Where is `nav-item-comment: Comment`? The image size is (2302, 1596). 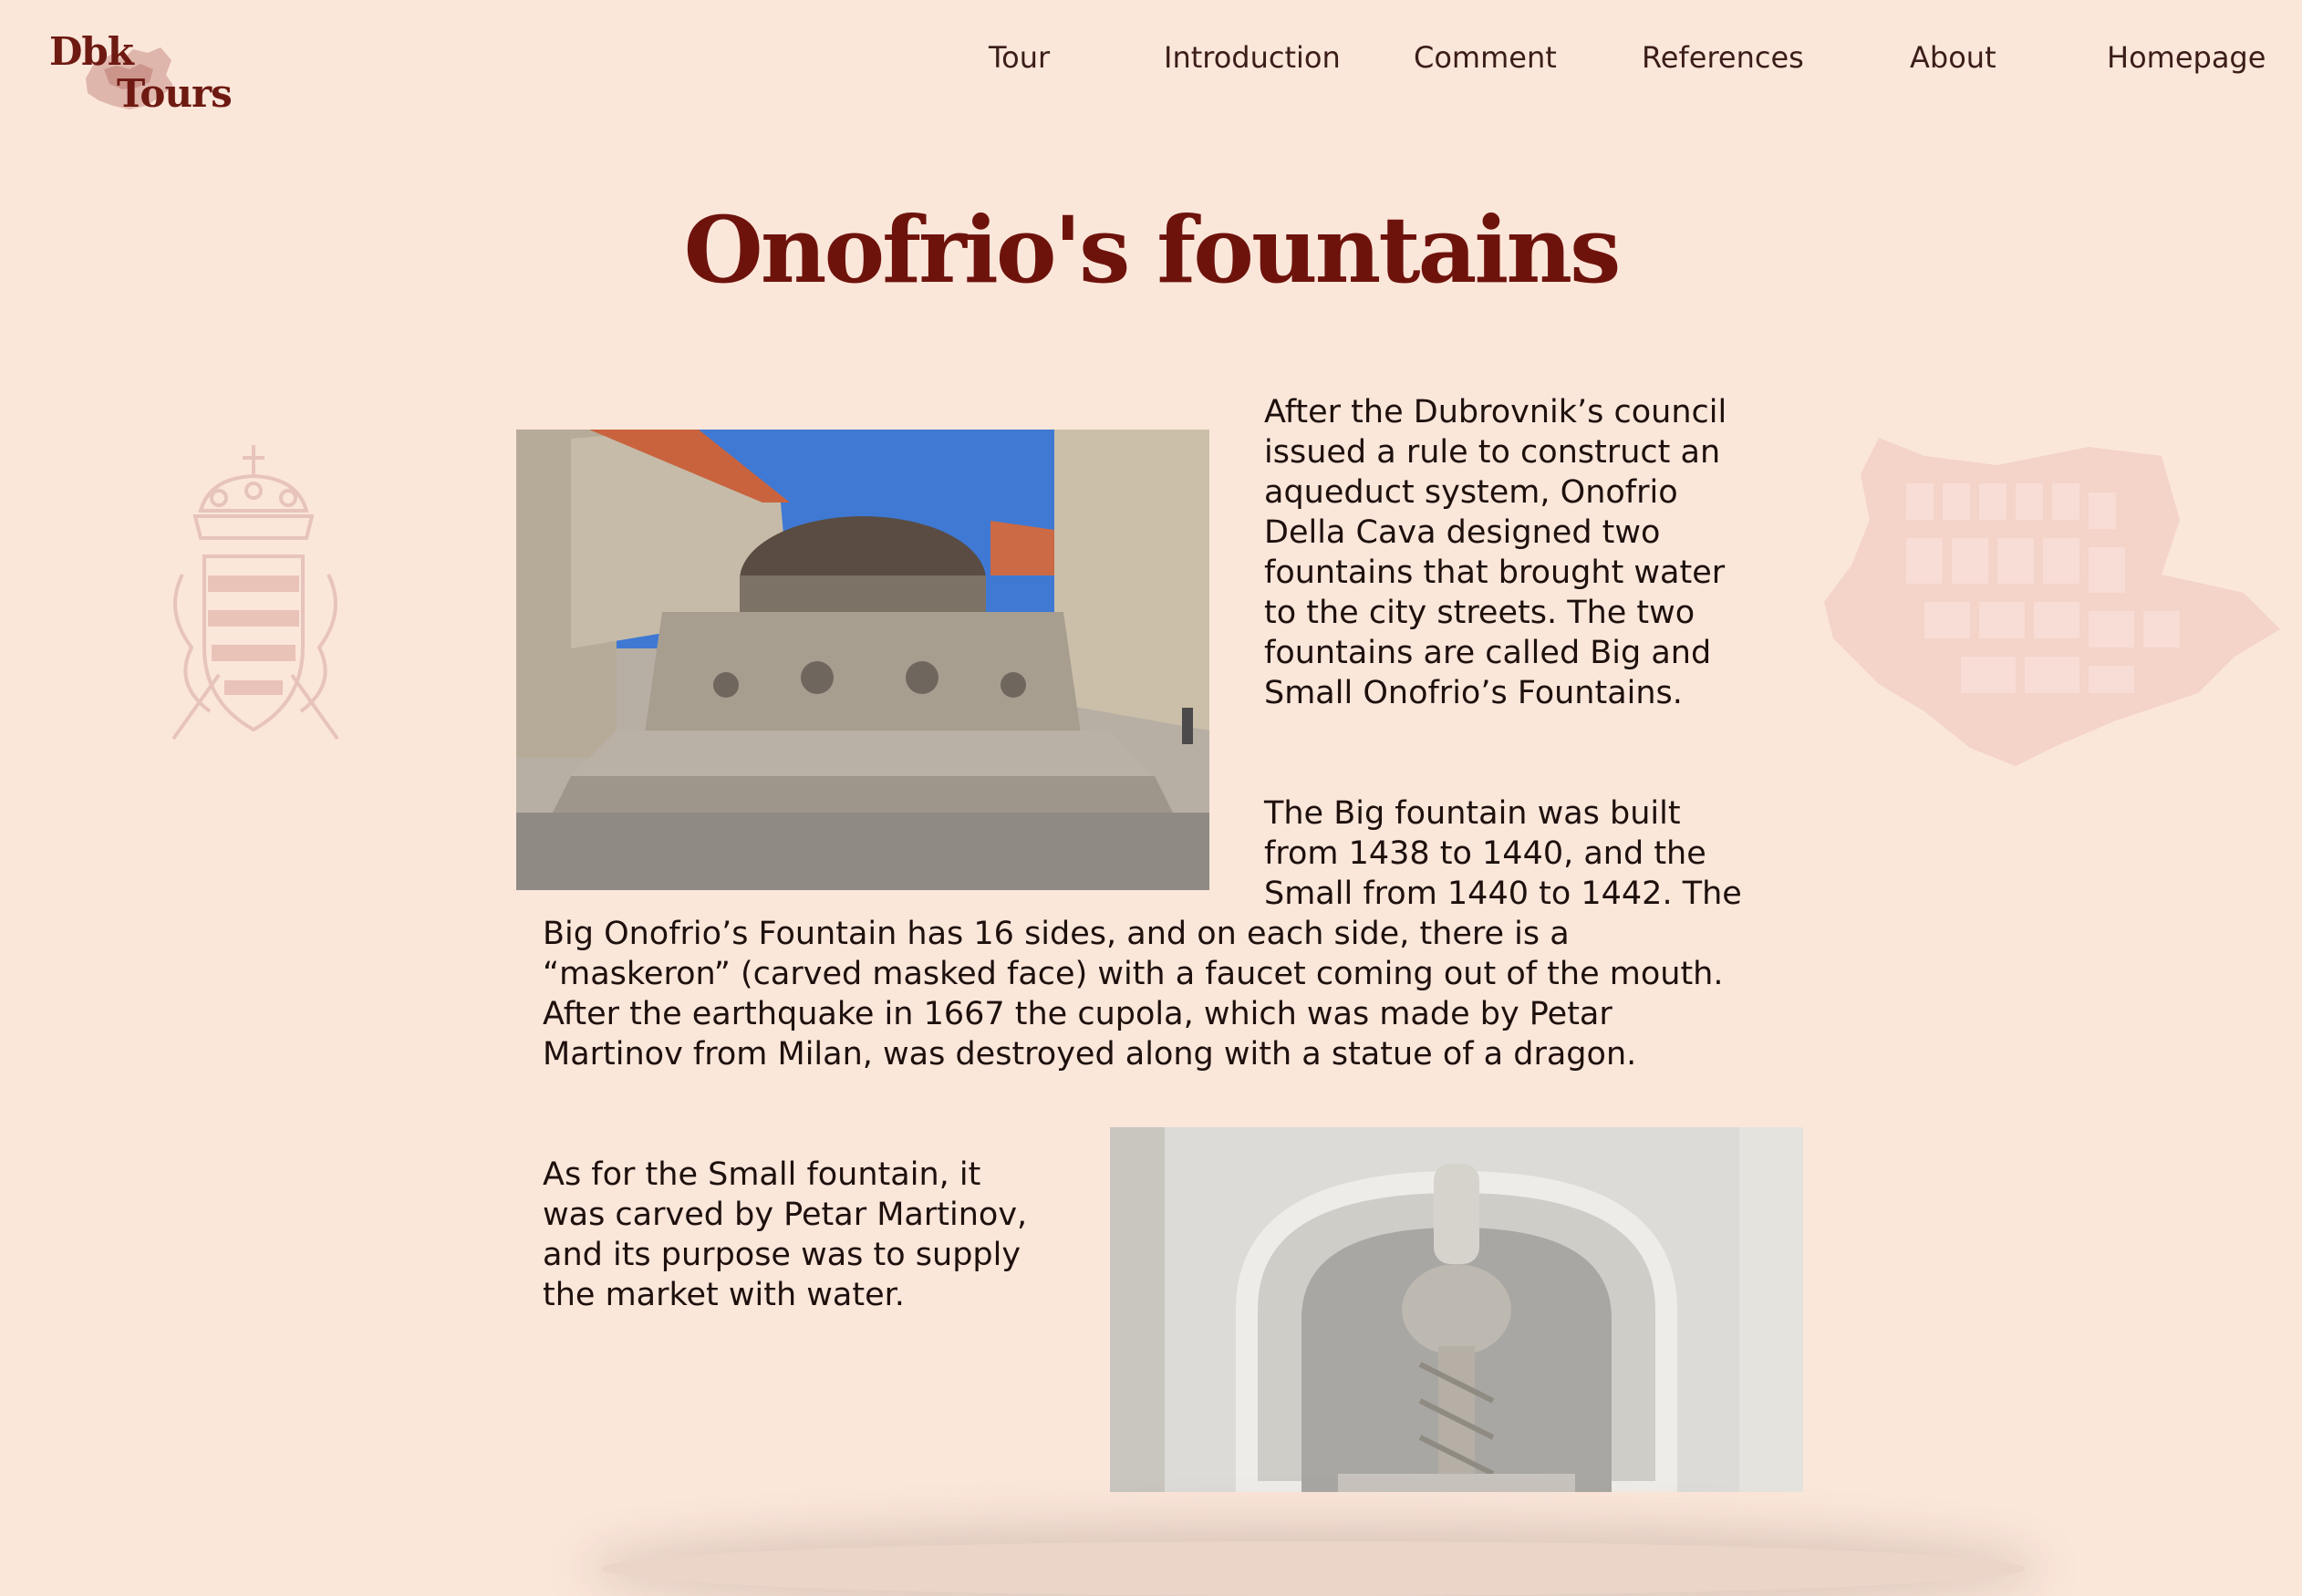 nav-item-comment: Comment is located at coordinates (1485, 57).